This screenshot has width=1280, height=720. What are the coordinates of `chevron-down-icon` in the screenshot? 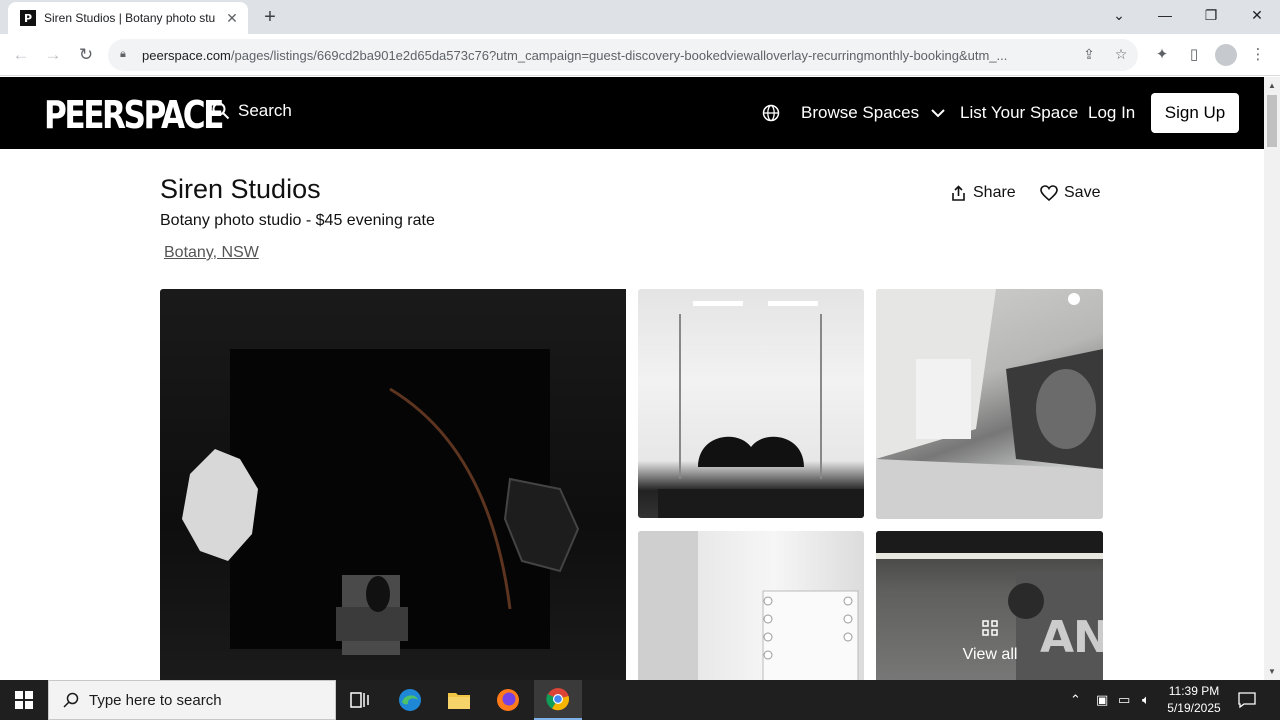 It's located at (938, 113).